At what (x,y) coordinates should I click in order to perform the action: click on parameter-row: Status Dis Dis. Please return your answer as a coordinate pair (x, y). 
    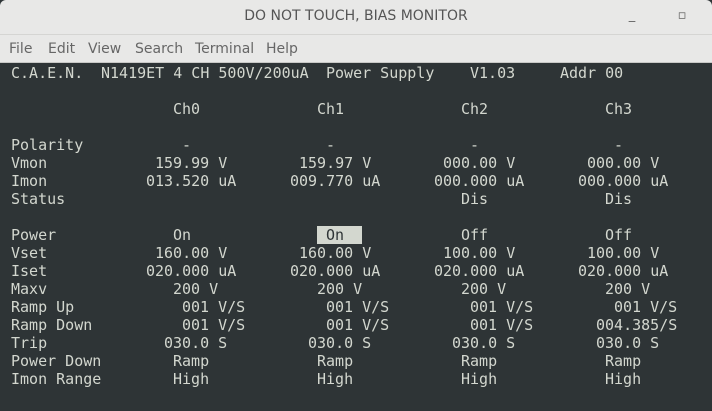
    Looking at the image, I should click on (356, 199).